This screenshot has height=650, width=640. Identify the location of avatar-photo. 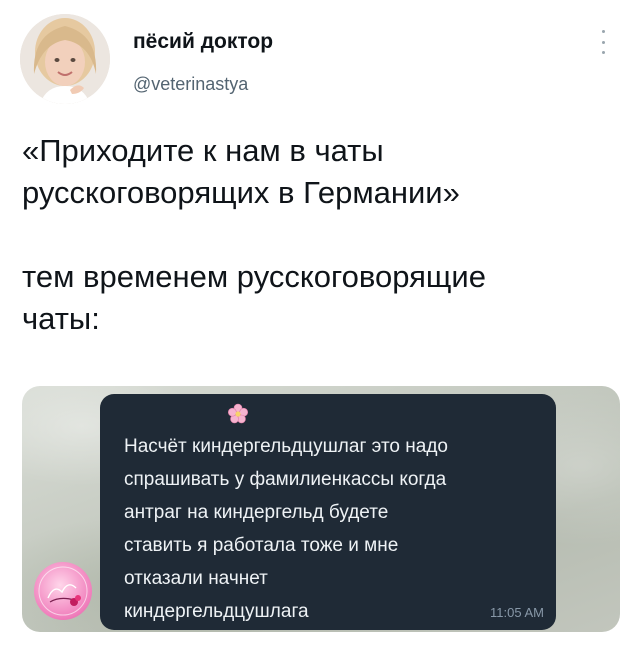
(65, 59).